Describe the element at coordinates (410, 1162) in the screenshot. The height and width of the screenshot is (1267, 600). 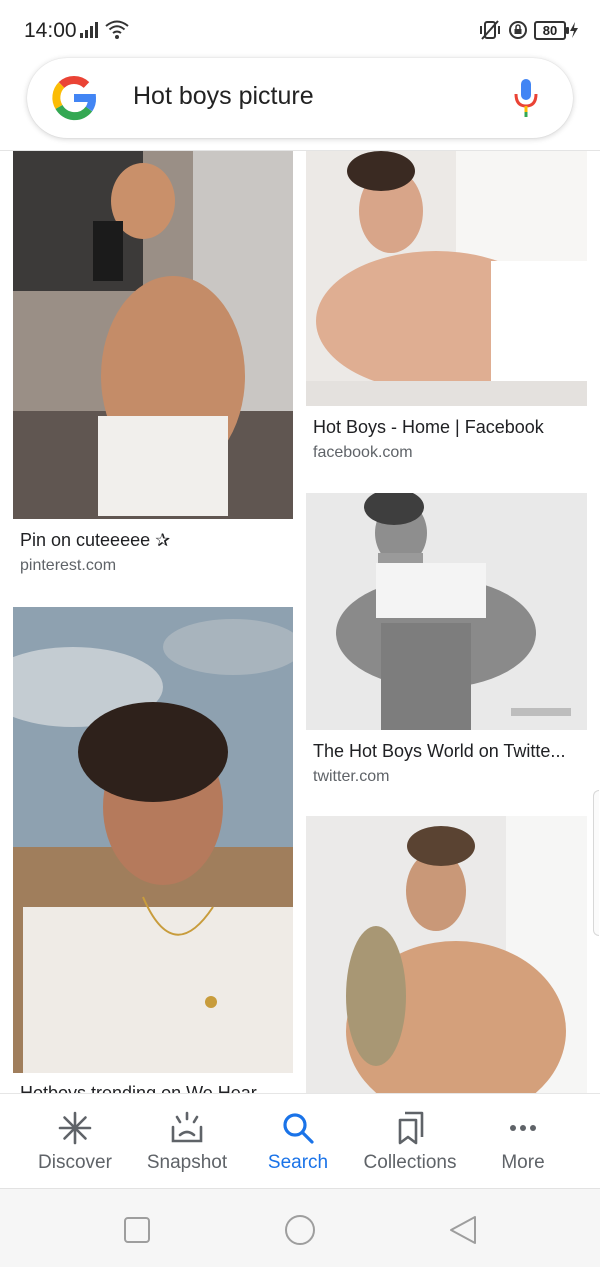
I see `nav-label: Collections` at that location.